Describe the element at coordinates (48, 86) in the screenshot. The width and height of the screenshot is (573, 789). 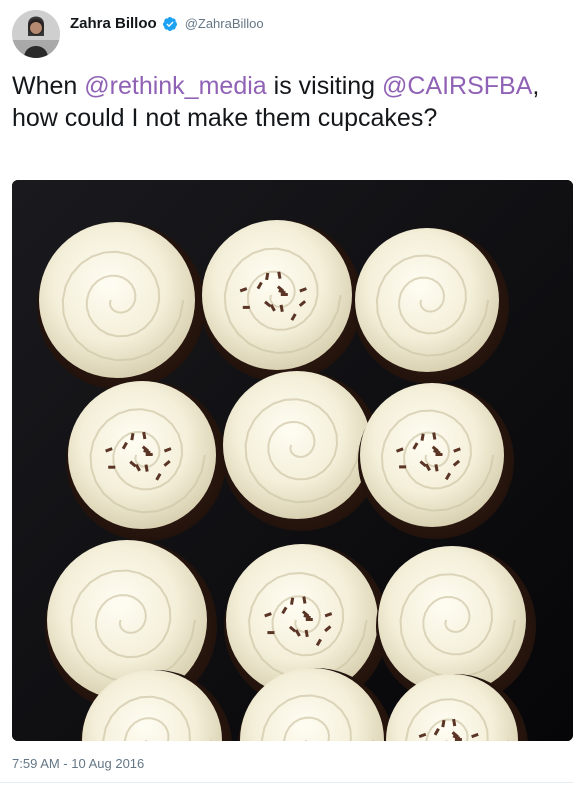
I see `tweet-text-part: When` at that location.